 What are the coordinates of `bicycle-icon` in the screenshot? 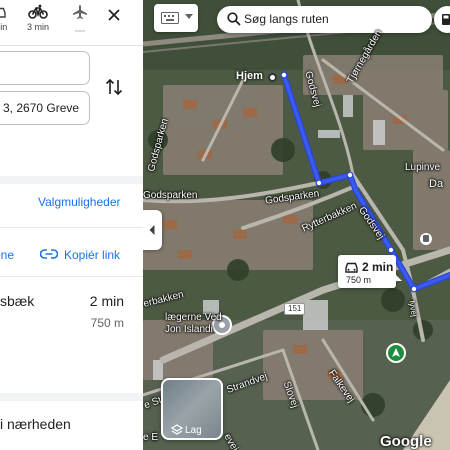 It's located at (38, 11).